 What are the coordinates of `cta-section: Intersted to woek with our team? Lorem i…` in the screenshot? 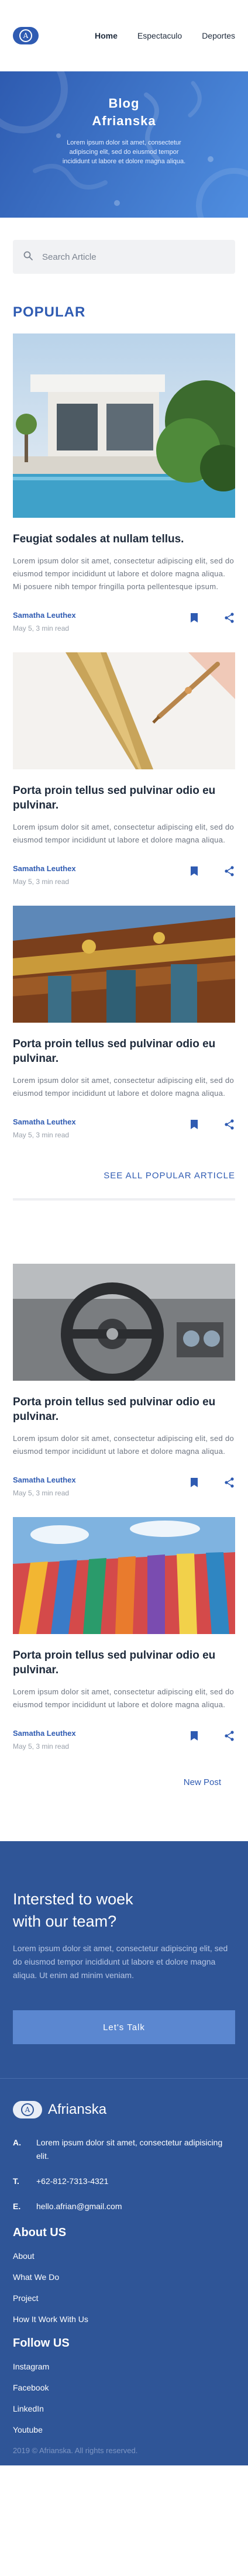 It's located at (124, 1959).